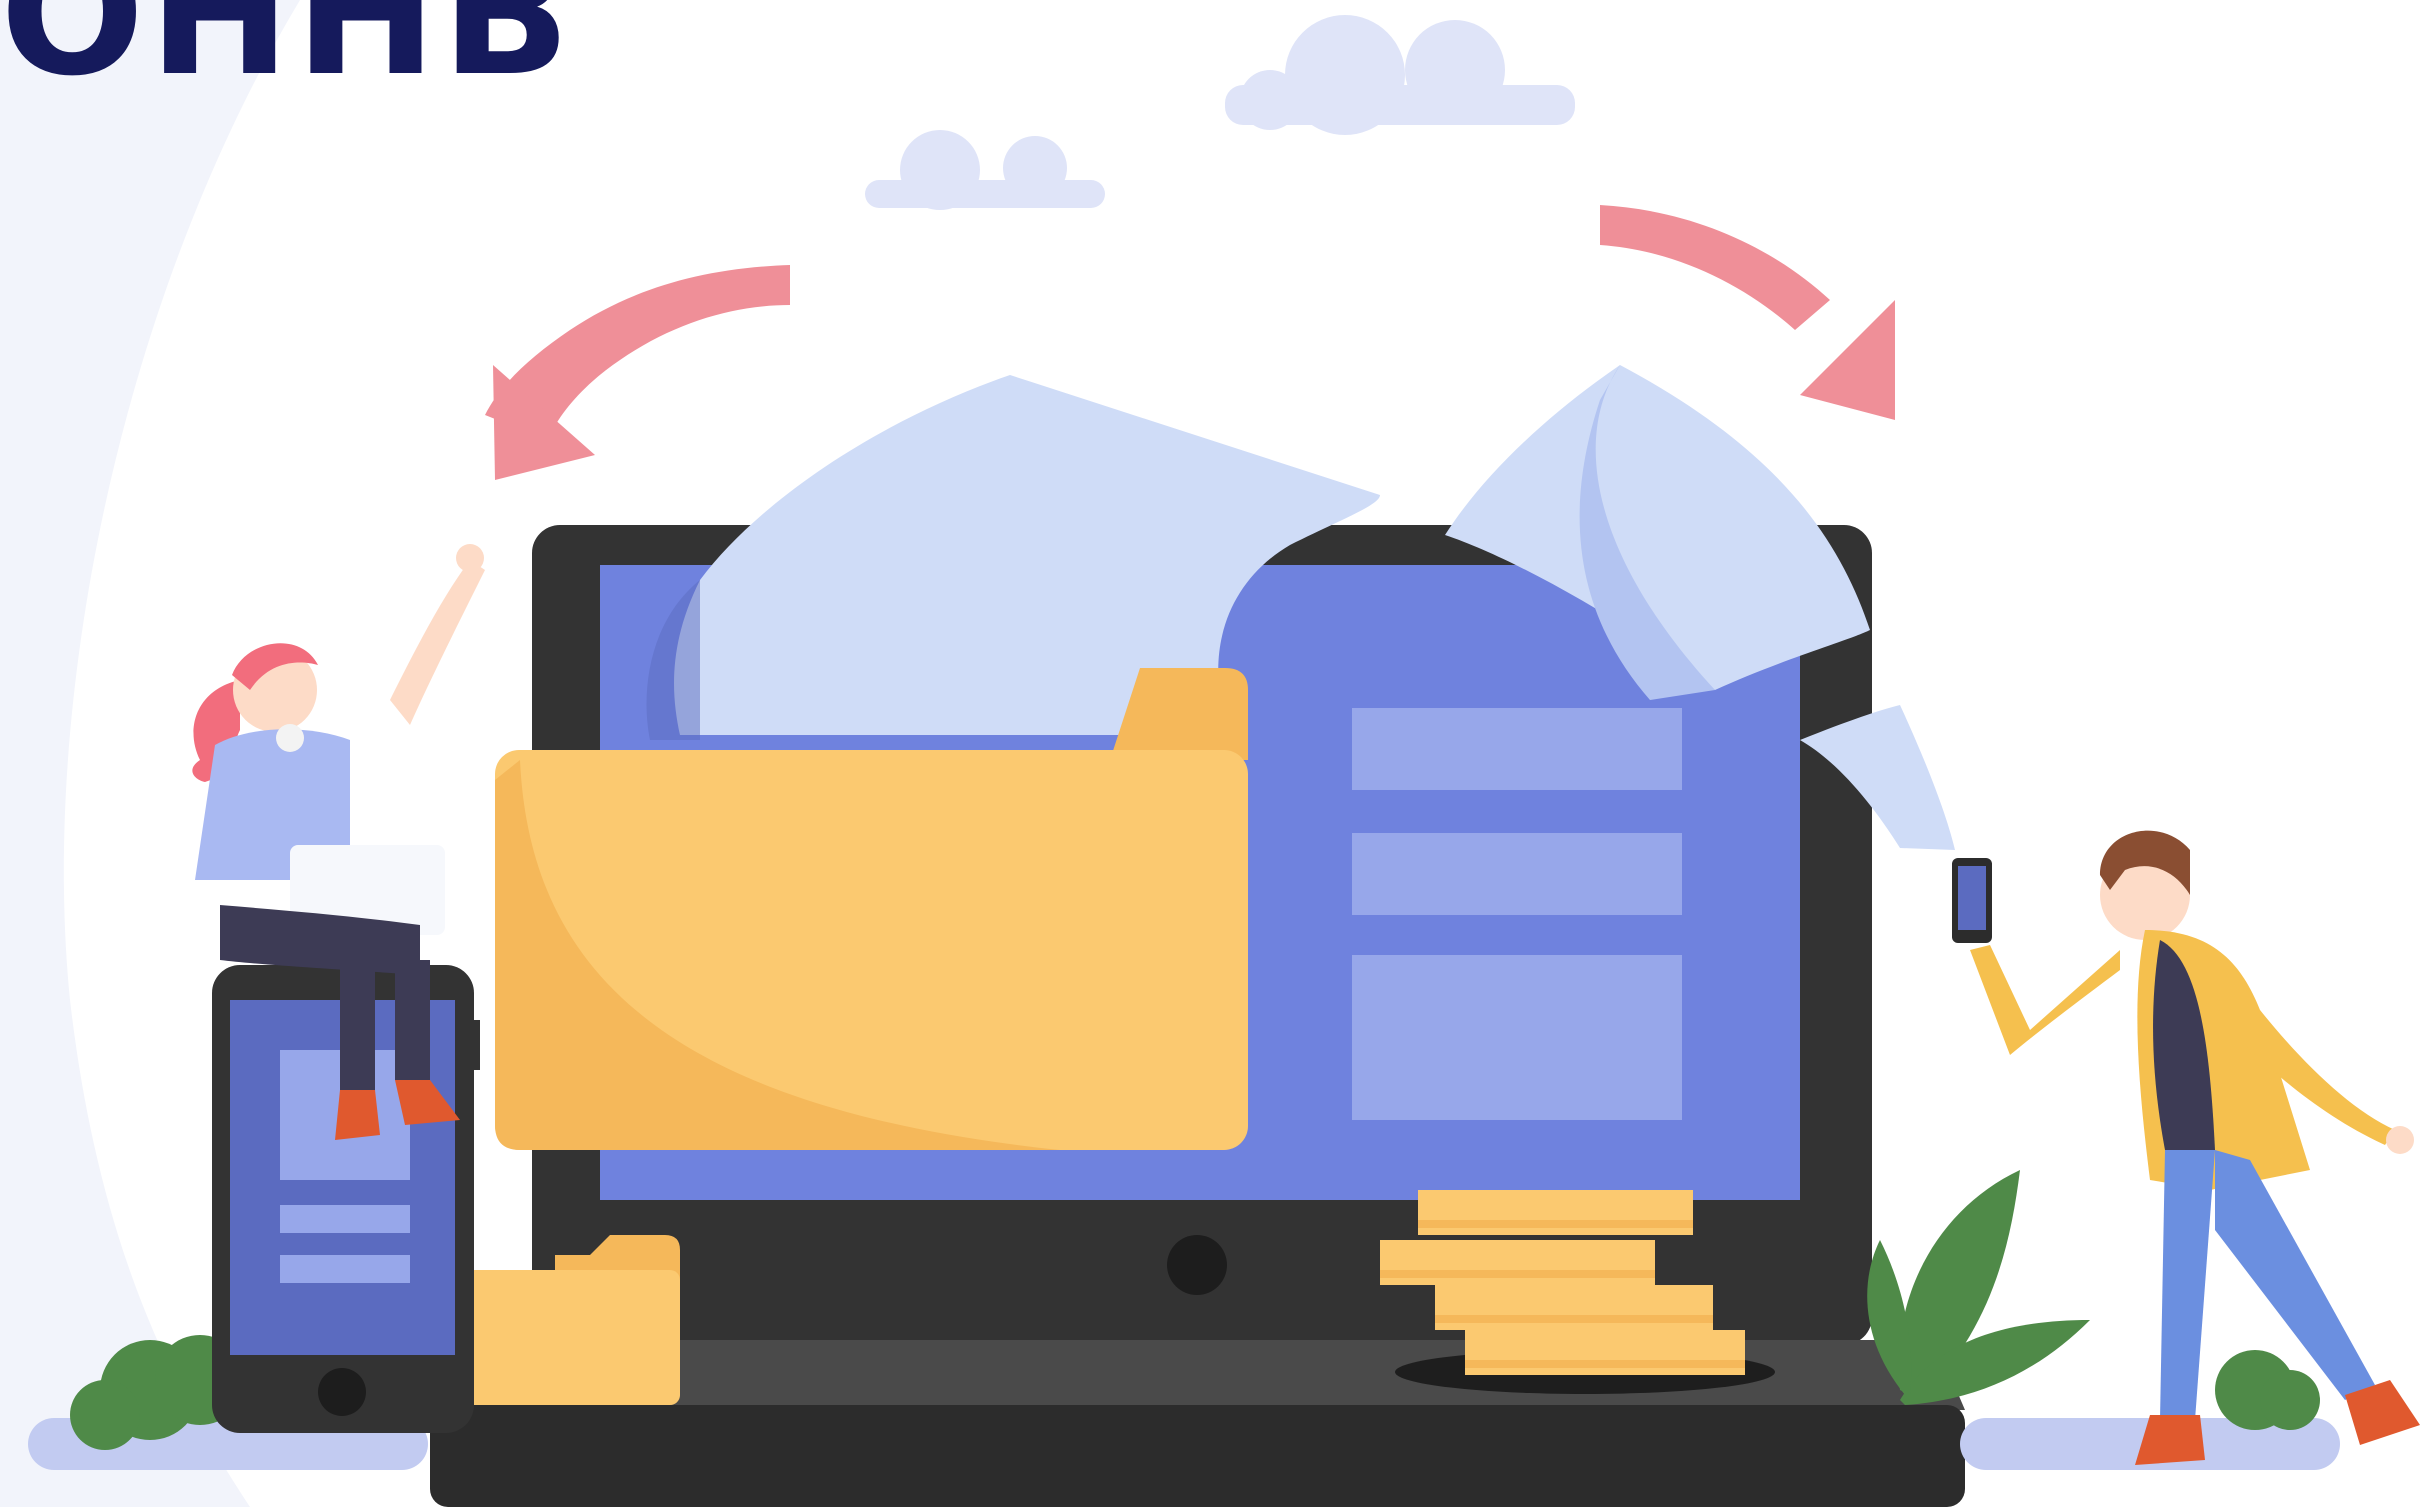 This screenshot has height=1507, width=2435. What do you see at coordinates (1197, 1265) in the screenshot?
I see `webcam-icon` at bounding box center [1197, 1265].